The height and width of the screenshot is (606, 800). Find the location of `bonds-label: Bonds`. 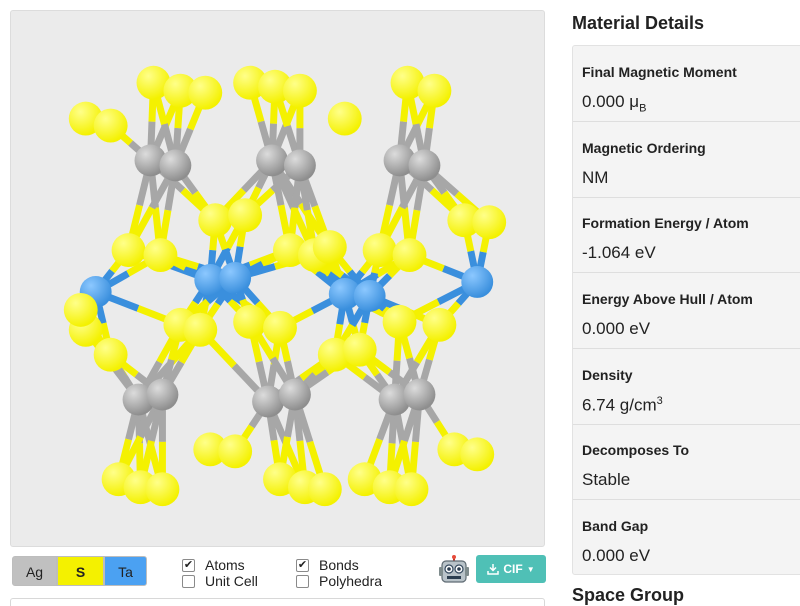

bonds-label: Bonds is located at coordinates (339, 565).